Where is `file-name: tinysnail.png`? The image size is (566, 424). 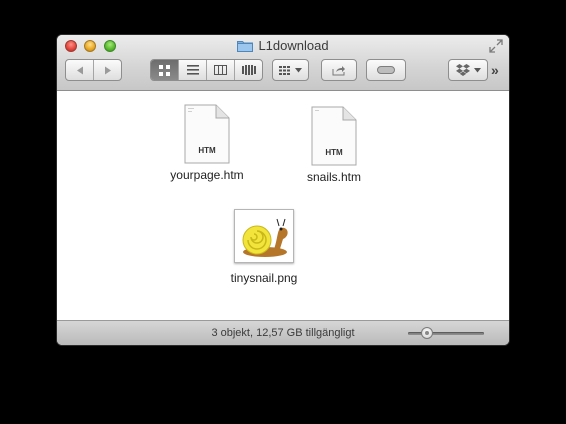
file-name: tinysnail.png is located at coordinates (264, 278).